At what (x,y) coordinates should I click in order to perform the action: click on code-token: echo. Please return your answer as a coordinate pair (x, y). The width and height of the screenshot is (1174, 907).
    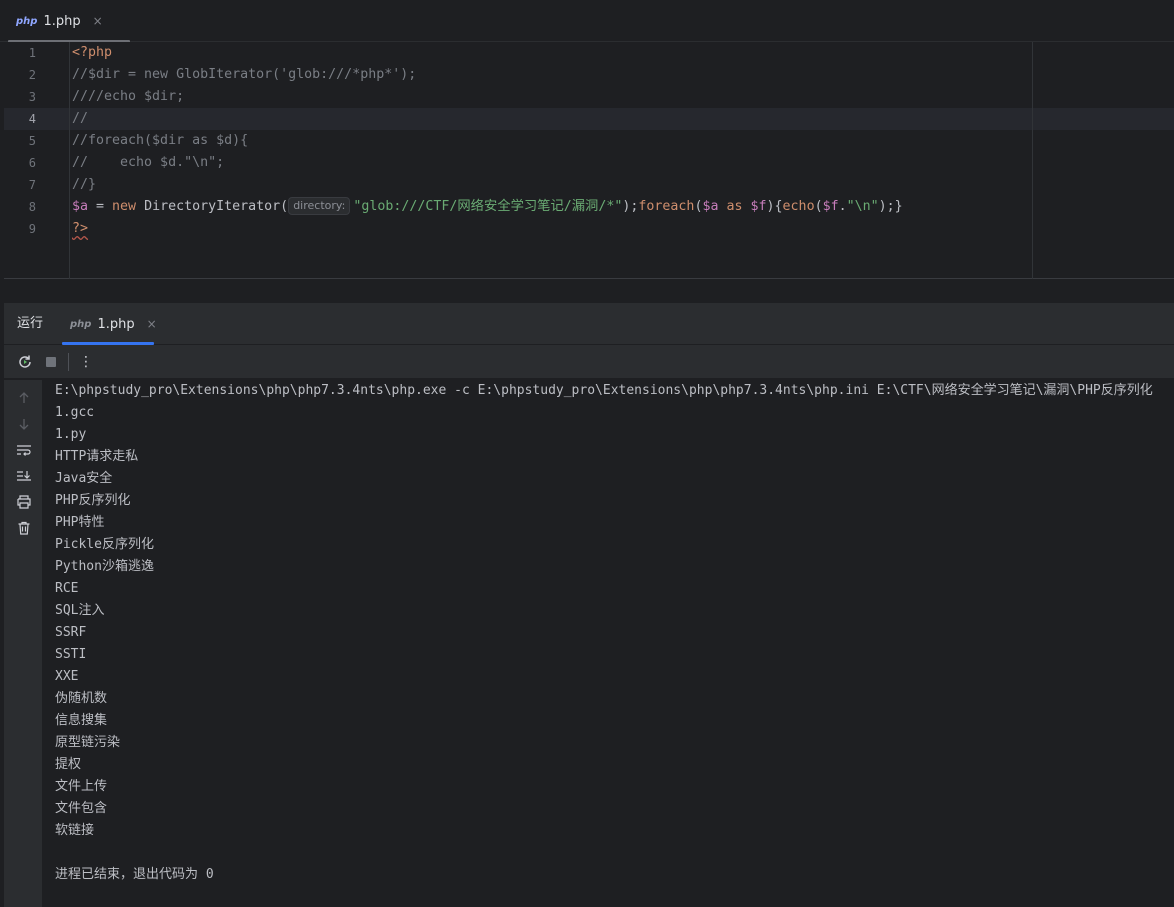
    Looking at the image, I should click on (798, 206).